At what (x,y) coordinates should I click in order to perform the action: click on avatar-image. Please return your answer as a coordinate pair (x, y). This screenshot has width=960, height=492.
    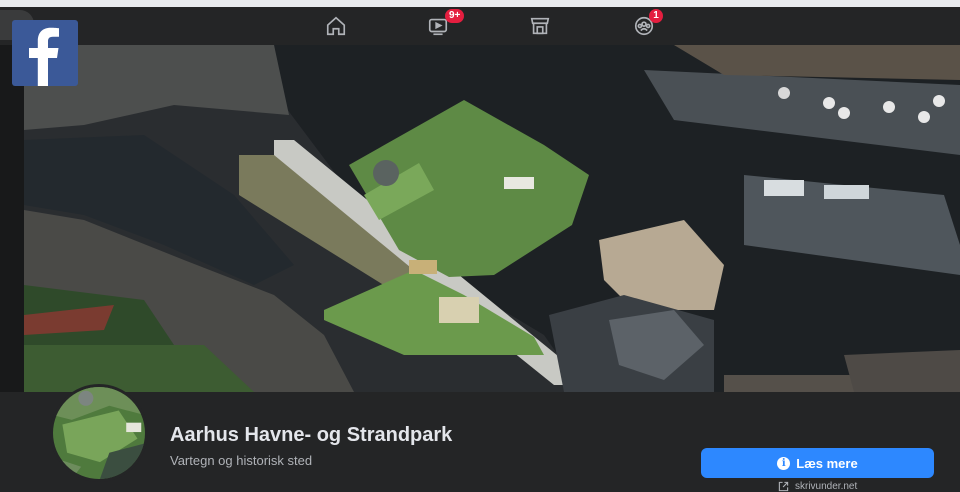
    Looking at the image, I should click on (99, 433).